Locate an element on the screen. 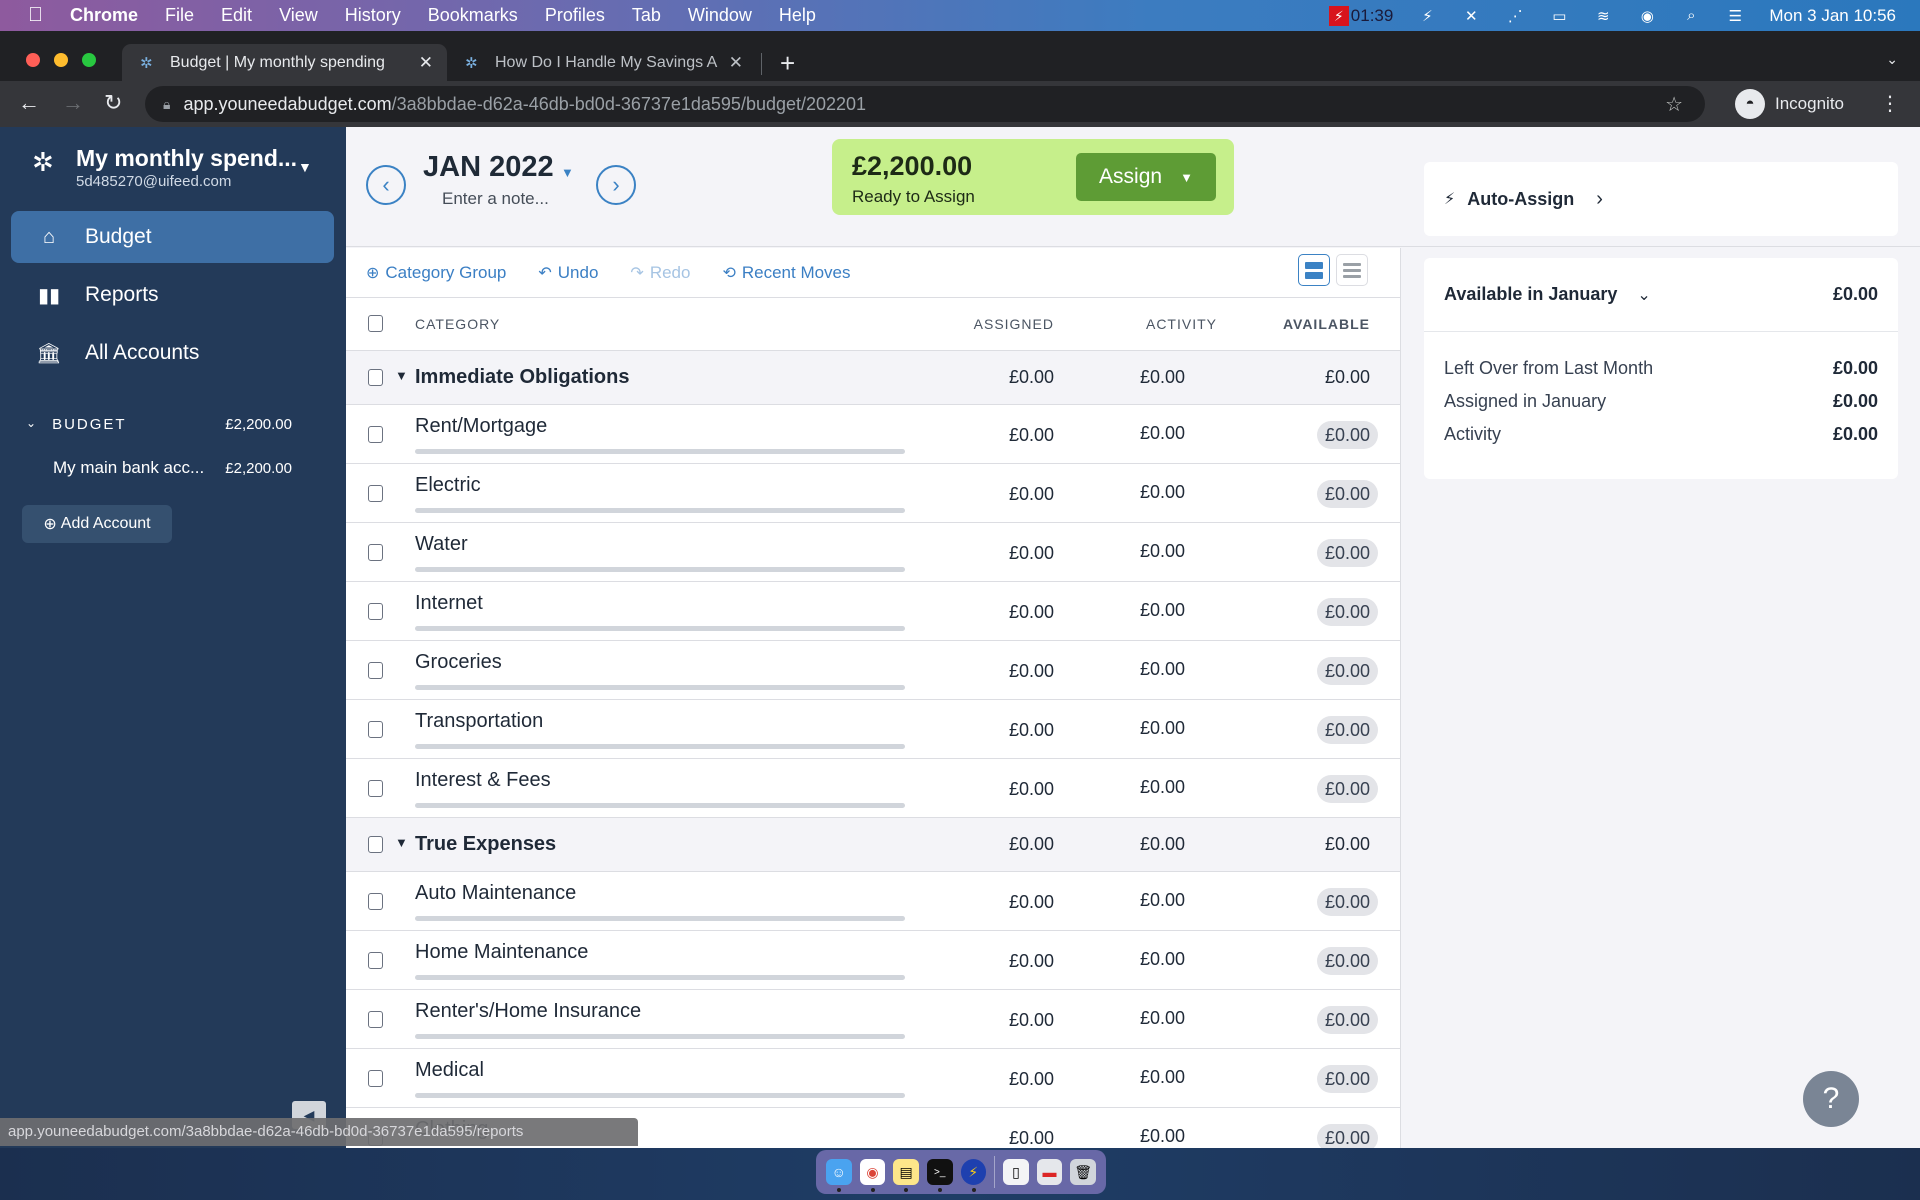  select-all-checkbox is located at coordinates (375, 323).